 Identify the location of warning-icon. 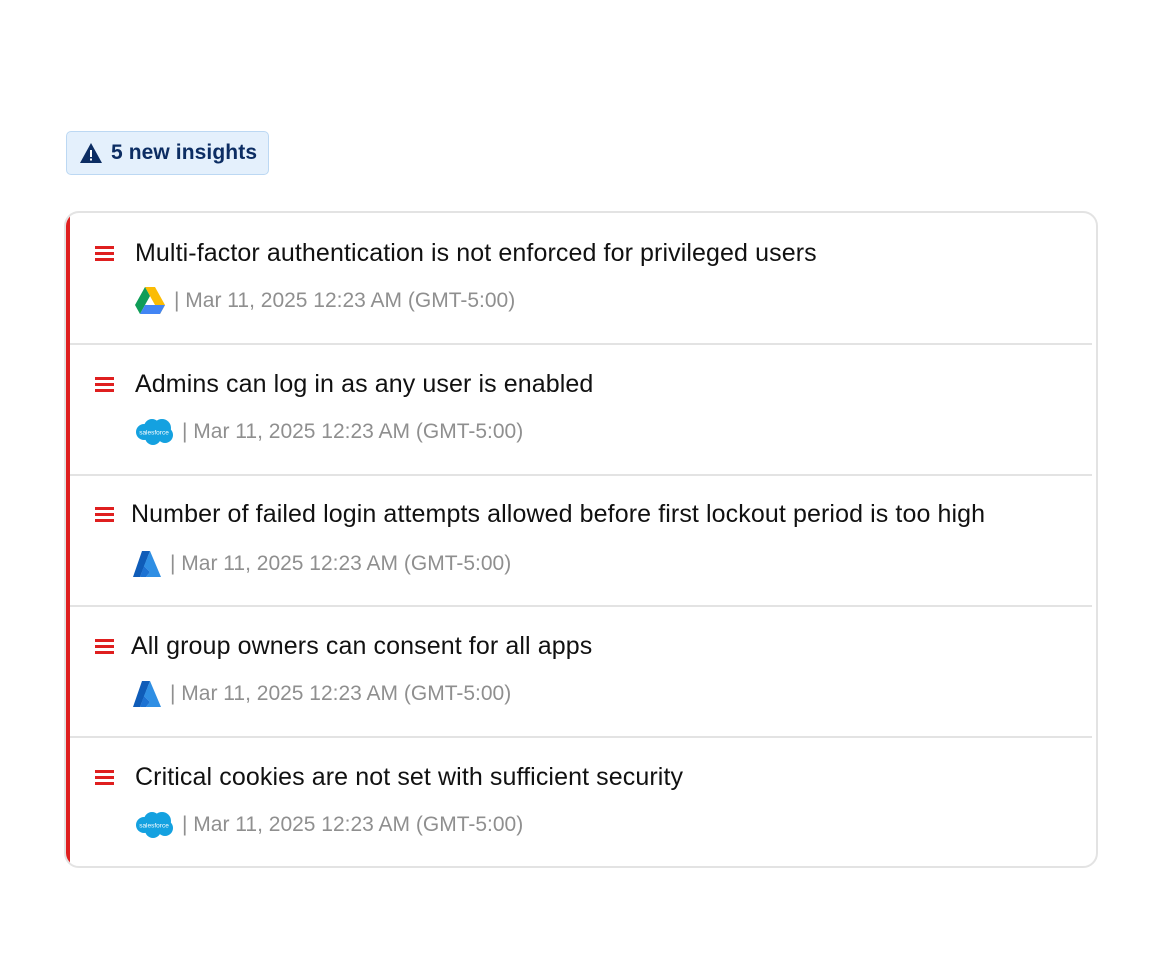
(91, 153).